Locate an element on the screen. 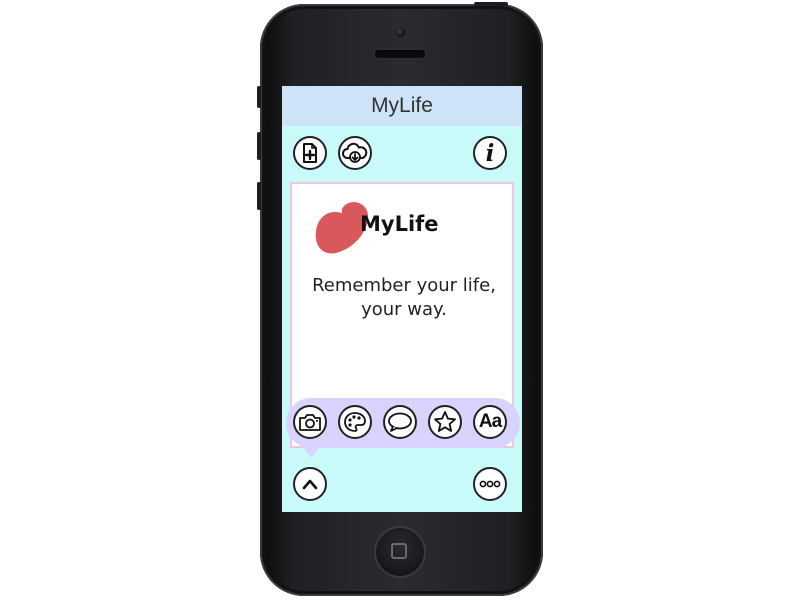 Image resolution: width=800 pixels, height=600 pixels. volume-down-button is located at coordinates (259, 196).